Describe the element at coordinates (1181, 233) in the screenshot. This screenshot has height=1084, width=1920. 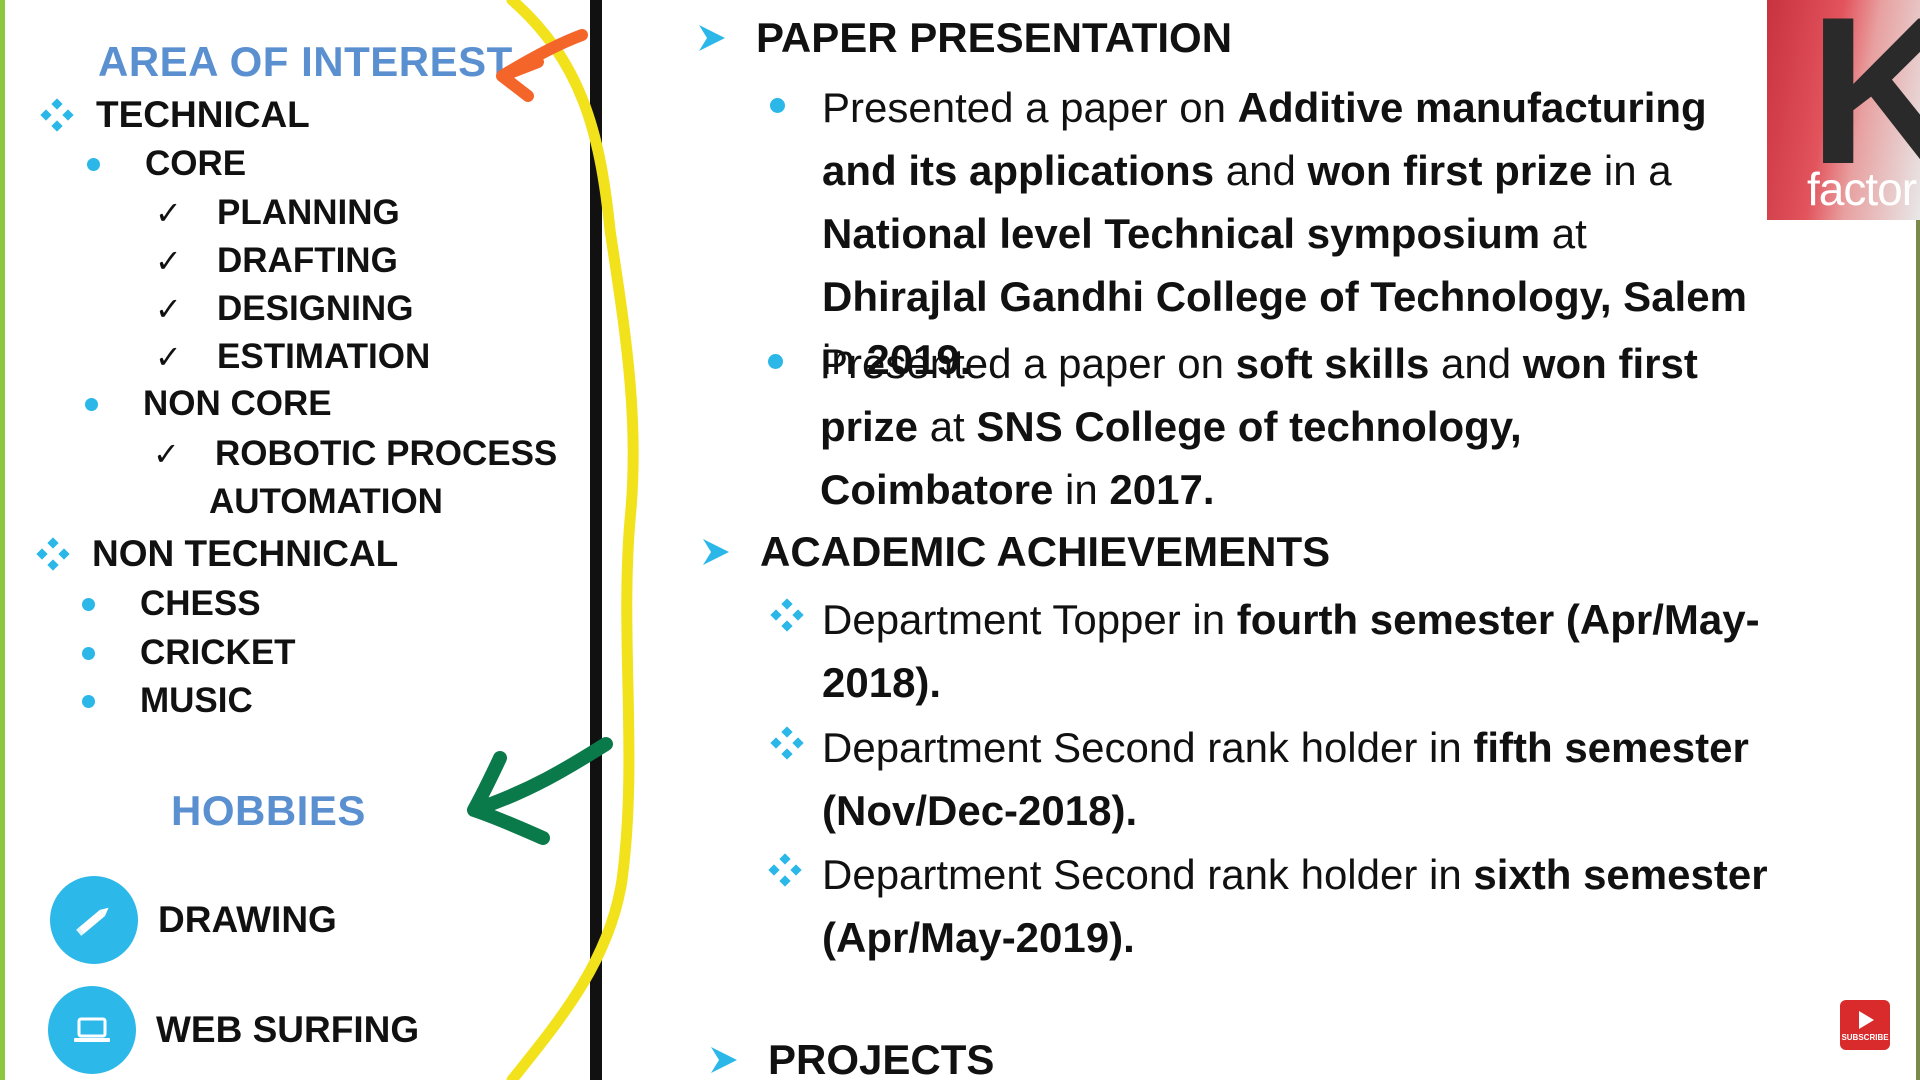
I see `paper1-bold: National level Technical symposium` at that location.